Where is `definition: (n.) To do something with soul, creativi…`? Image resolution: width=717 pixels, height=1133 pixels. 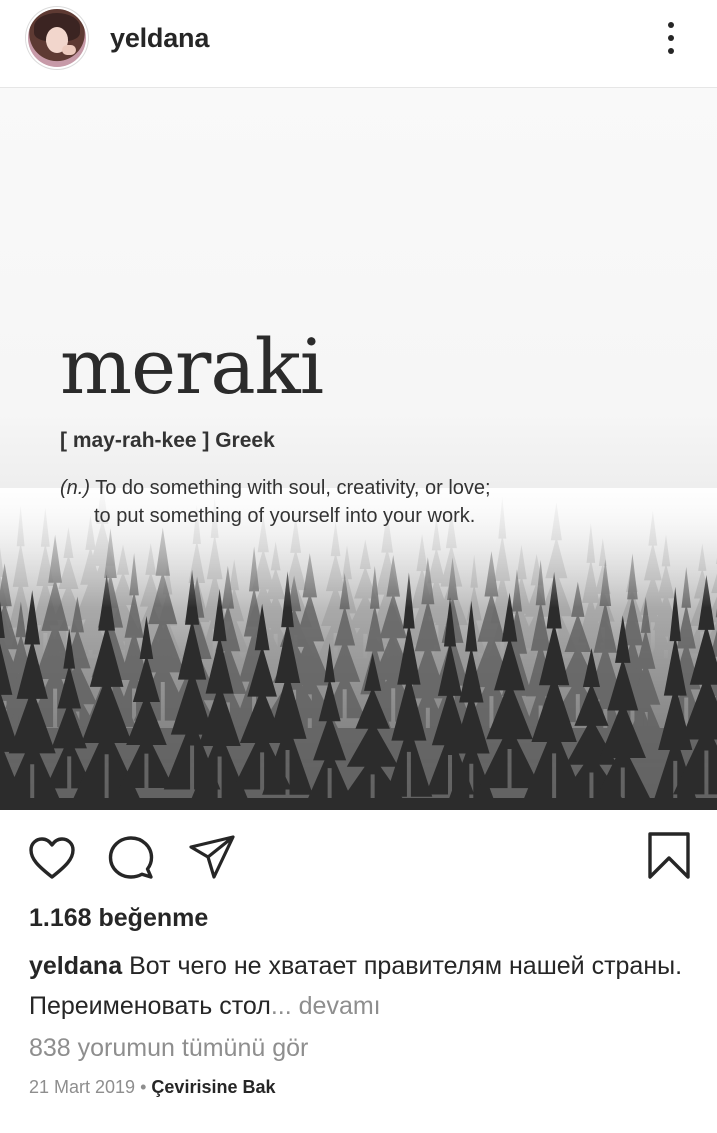 definition: (n.) To do something with soul, creativi… is located at coordinates (320, 502).